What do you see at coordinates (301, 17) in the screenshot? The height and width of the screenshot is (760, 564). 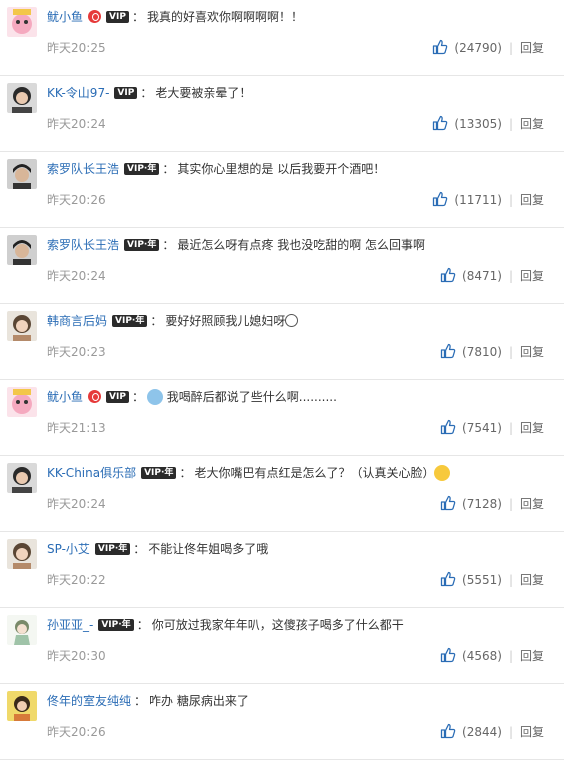 I see `comment-content: 鱿小鱼 VIP：我真的好喜欢你啊啊啊啊！！` at bounding box center [301, 17].